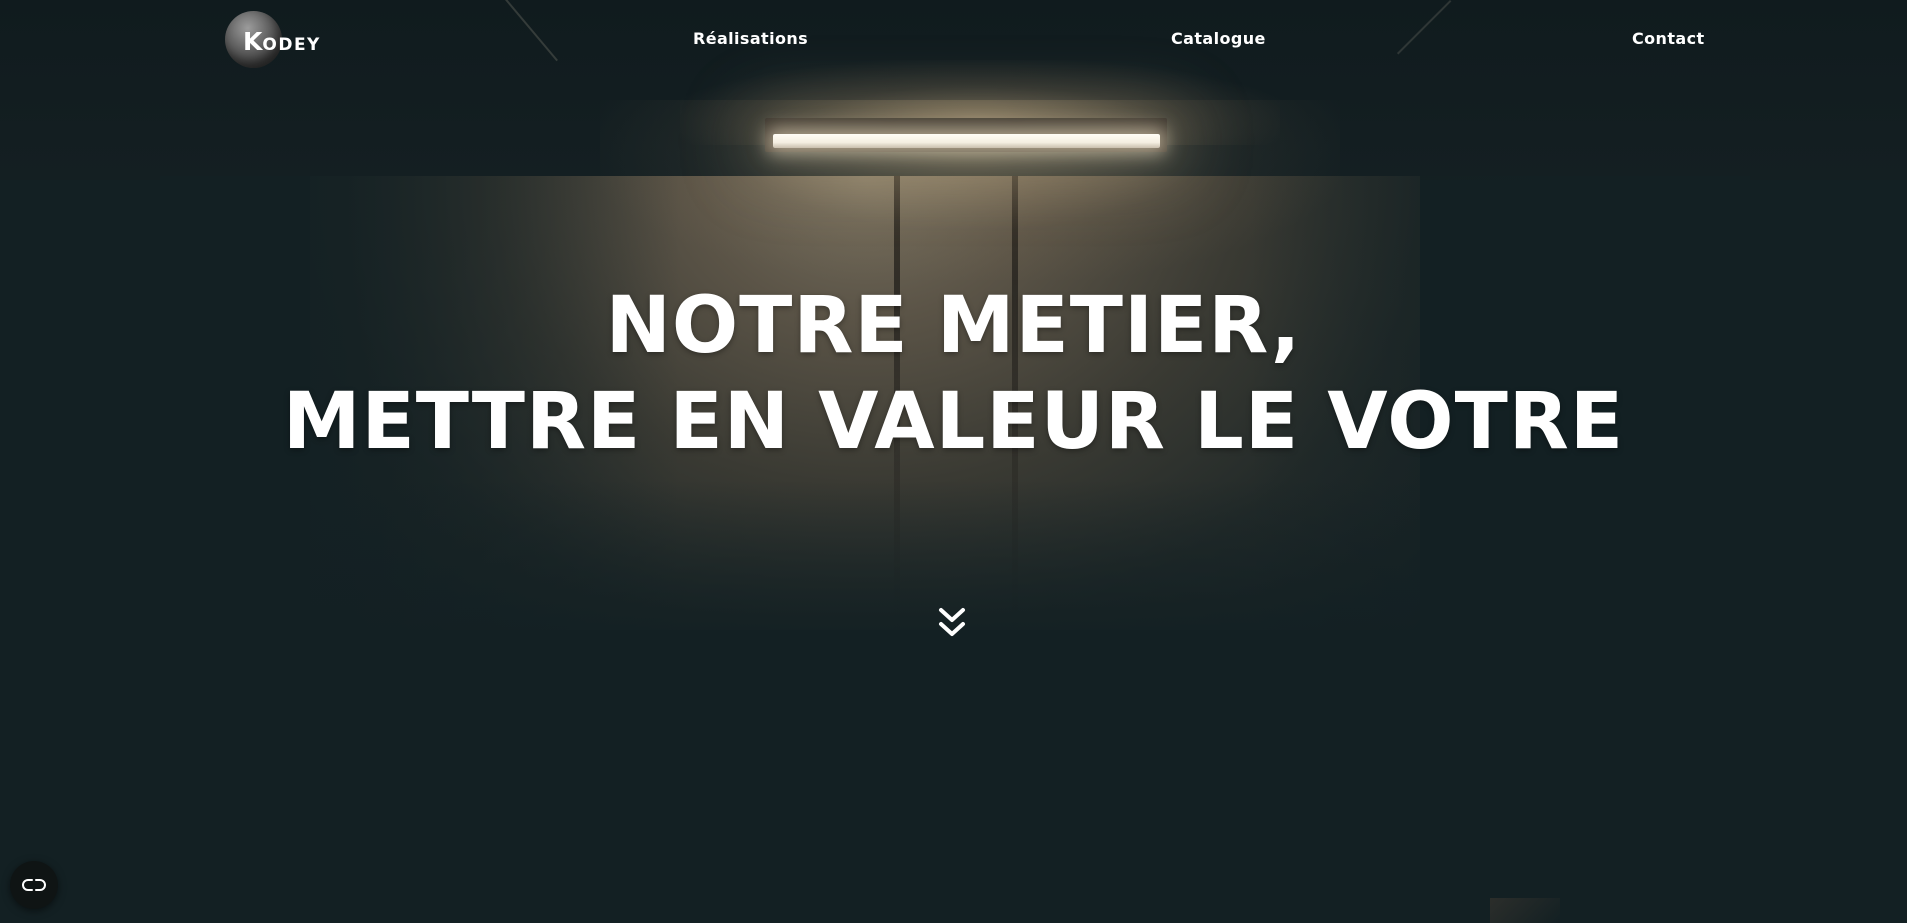  I want to click on top-navigation: KODEY Réalisations Catalogue Contact, so click(953, 40).